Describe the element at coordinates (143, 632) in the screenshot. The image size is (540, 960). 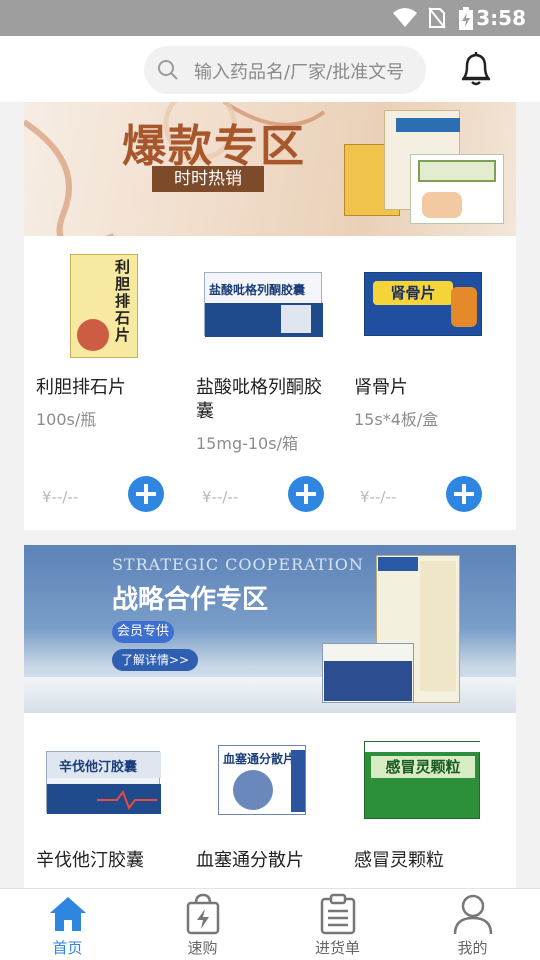
I see `member-exclusive-badge: 会员专供` at that location.